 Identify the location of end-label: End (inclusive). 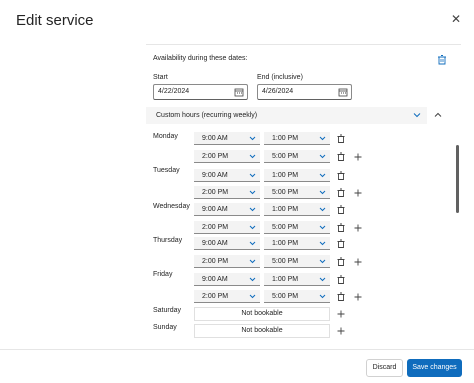
(280, 77).